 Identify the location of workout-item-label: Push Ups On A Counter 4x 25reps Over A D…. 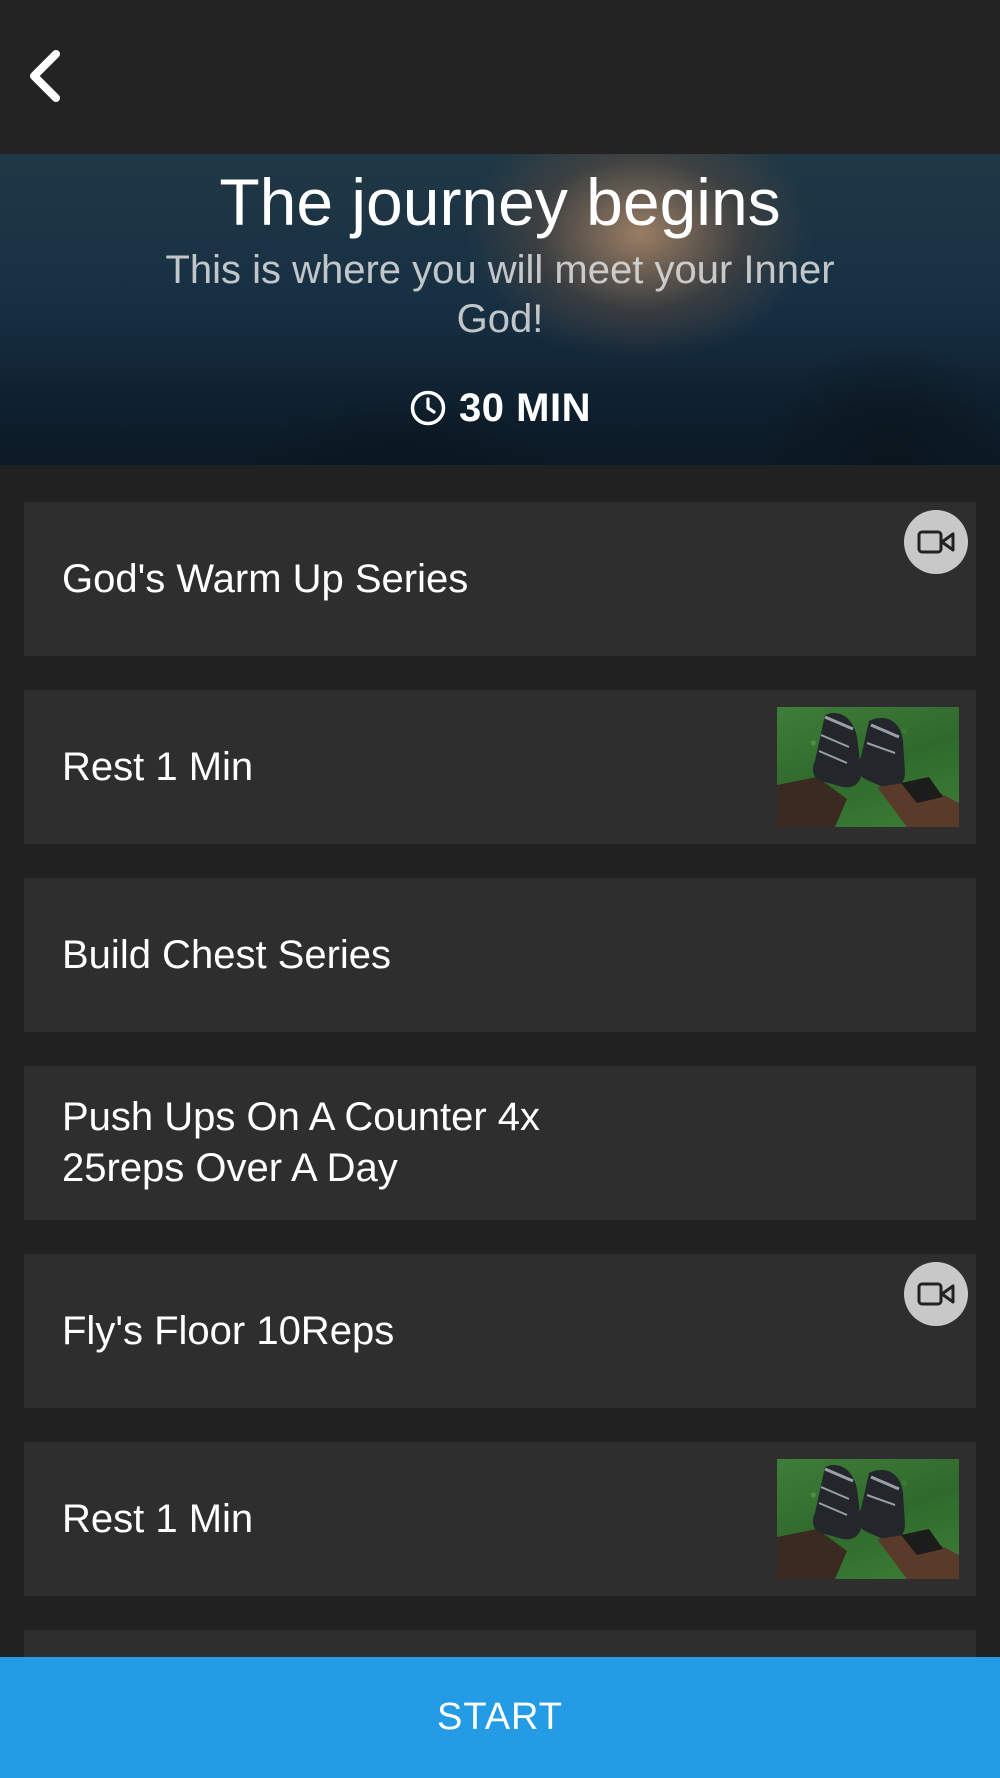
(301, 1142).